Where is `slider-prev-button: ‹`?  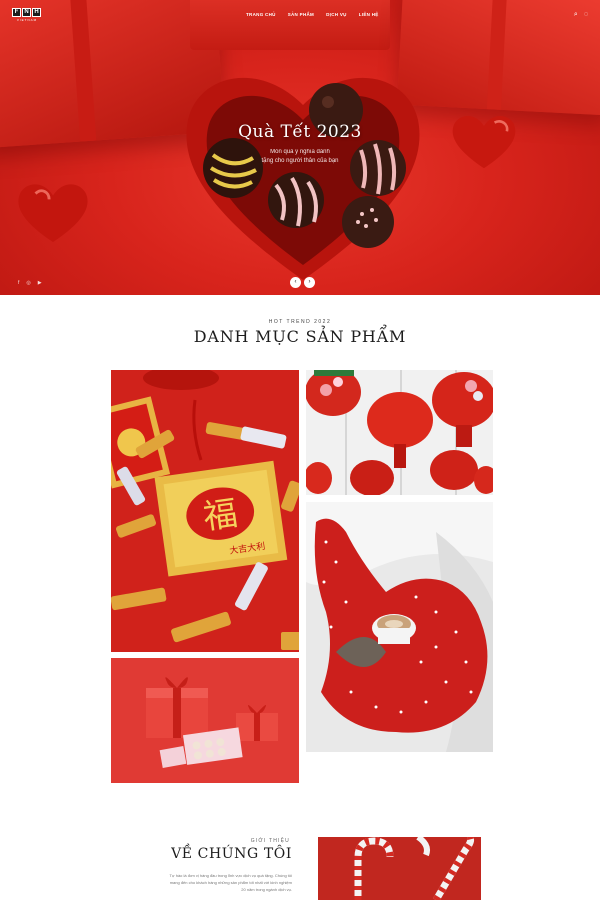
slider-prev-button: ‹ is located at coordinates (295, 282).